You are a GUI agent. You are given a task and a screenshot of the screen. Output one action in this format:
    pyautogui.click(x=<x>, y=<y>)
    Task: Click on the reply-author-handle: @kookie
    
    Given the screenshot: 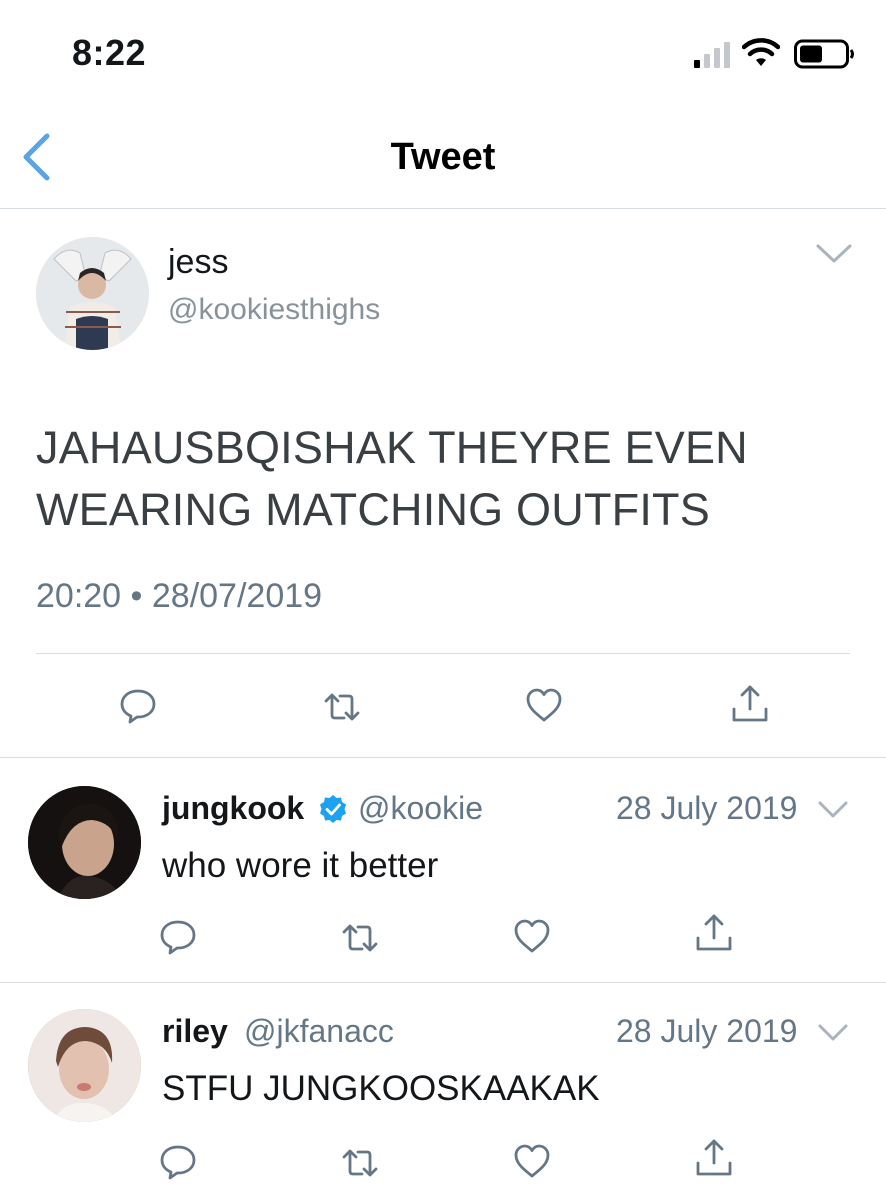 What is the action you would take?
    pyautogui.click(x=420, y=808)
    